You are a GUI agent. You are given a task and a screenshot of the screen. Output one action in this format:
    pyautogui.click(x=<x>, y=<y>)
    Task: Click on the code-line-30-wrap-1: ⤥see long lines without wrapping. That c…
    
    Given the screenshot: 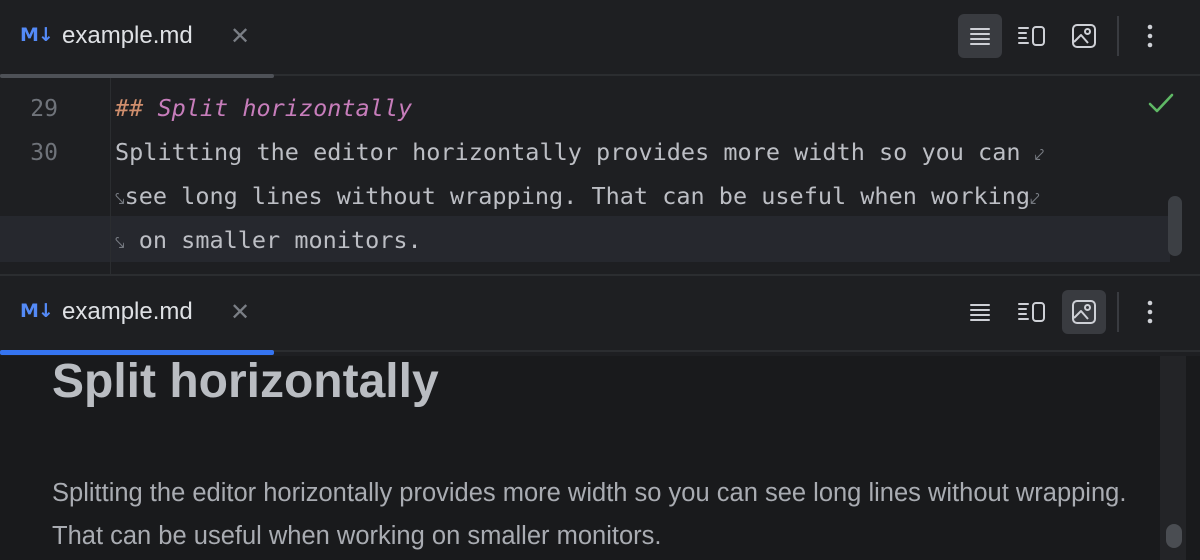 What is the action you would take?
    pyautogui.click(x=577, y=196)
    